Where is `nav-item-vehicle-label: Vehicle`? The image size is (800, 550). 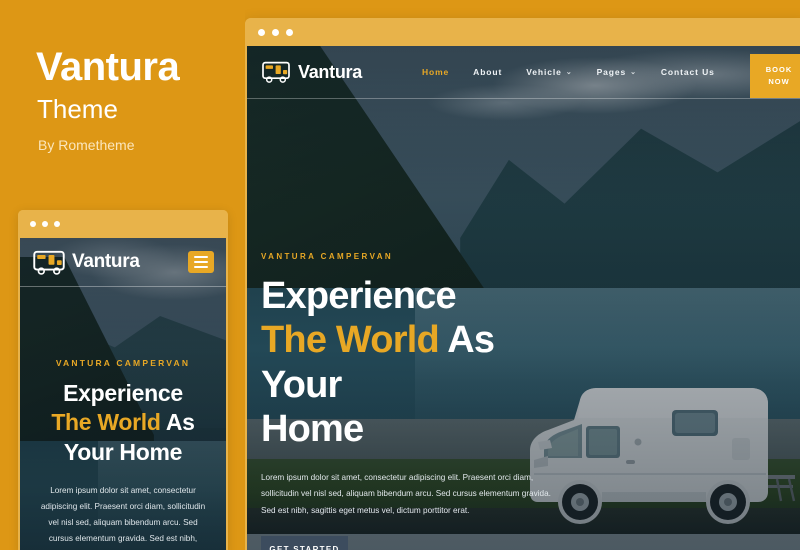
nav-item-vehicle-label: Vehicle is located at coordinates (544, 72).